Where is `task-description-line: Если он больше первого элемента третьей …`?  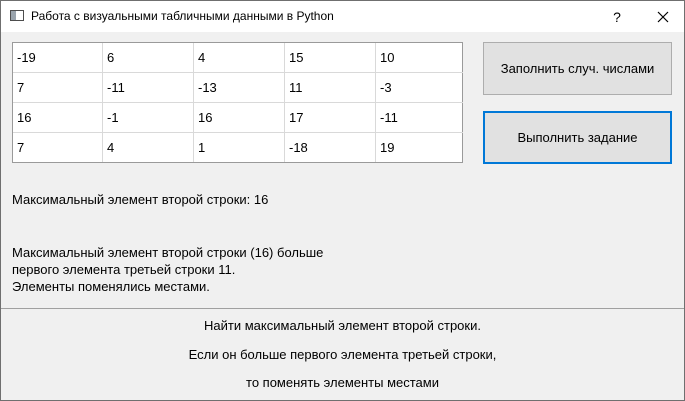
task-description-line: Если он больше первого элемента третьей … is located at coordinates (342, 354).